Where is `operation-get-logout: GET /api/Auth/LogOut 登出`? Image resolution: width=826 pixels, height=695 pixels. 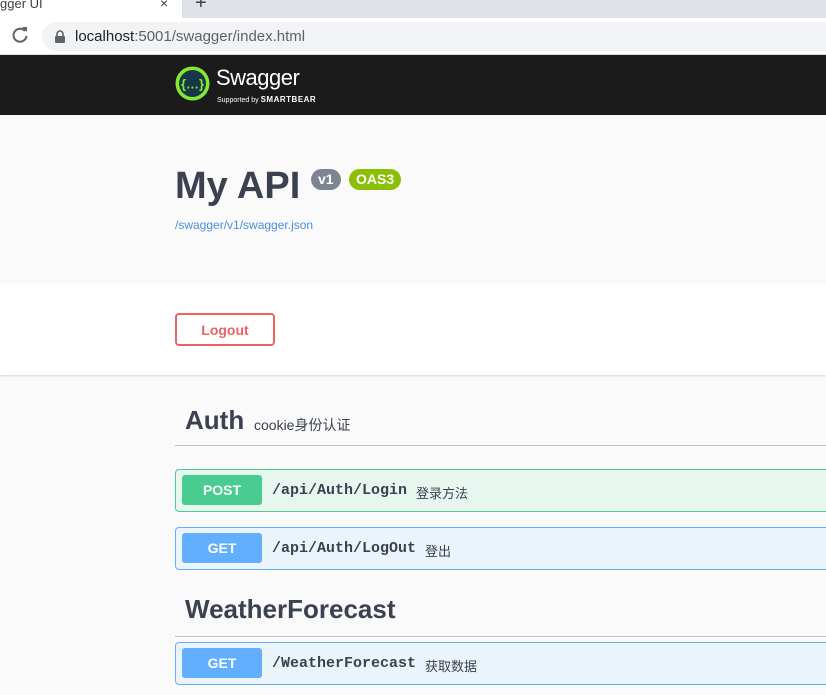 operation-get-logout: GET /api/Auth/LogOut 登出 is located at coordinates (500, 548).